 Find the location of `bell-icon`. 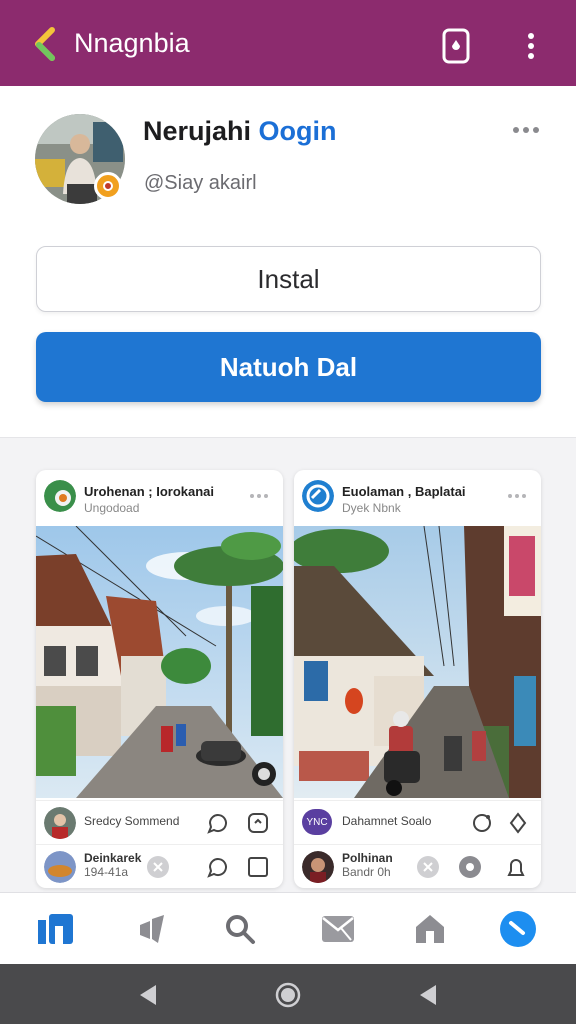

bell-icon is located at coordinates (516, 867).